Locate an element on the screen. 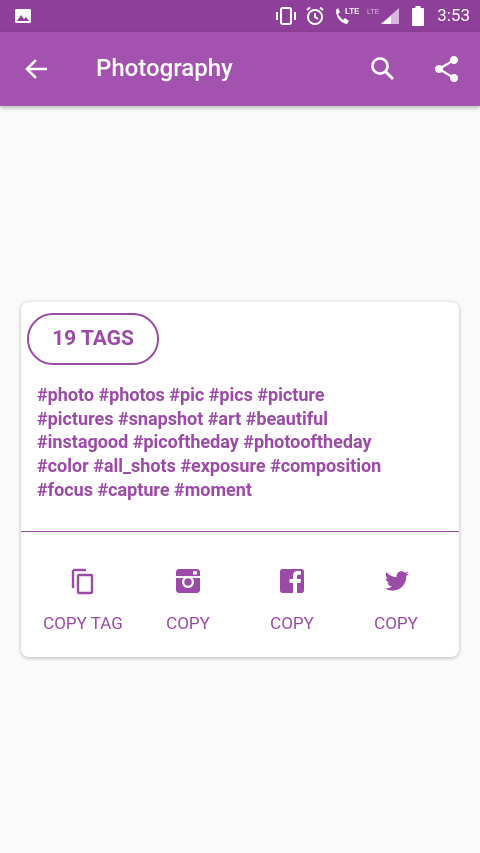  page-title: Photography is located at coordinates (164, 68).